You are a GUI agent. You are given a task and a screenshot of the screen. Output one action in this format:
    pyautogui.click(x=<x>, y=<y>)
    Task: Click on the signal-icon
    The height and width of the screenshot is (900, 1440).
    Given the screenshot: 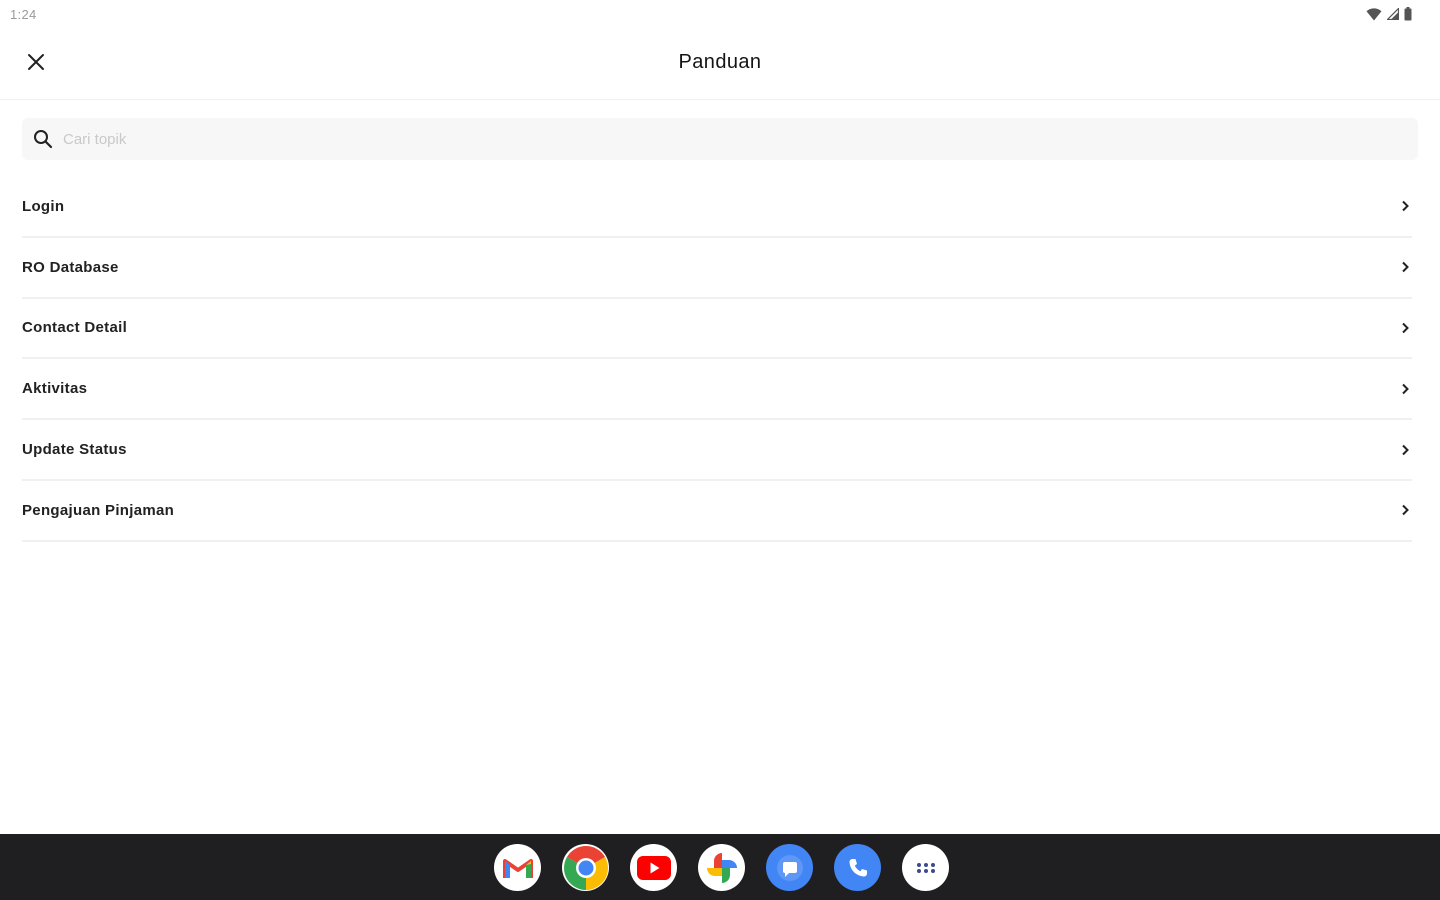 What is the action you would take?
    pyautogui.click(x=1393, y=14)
    